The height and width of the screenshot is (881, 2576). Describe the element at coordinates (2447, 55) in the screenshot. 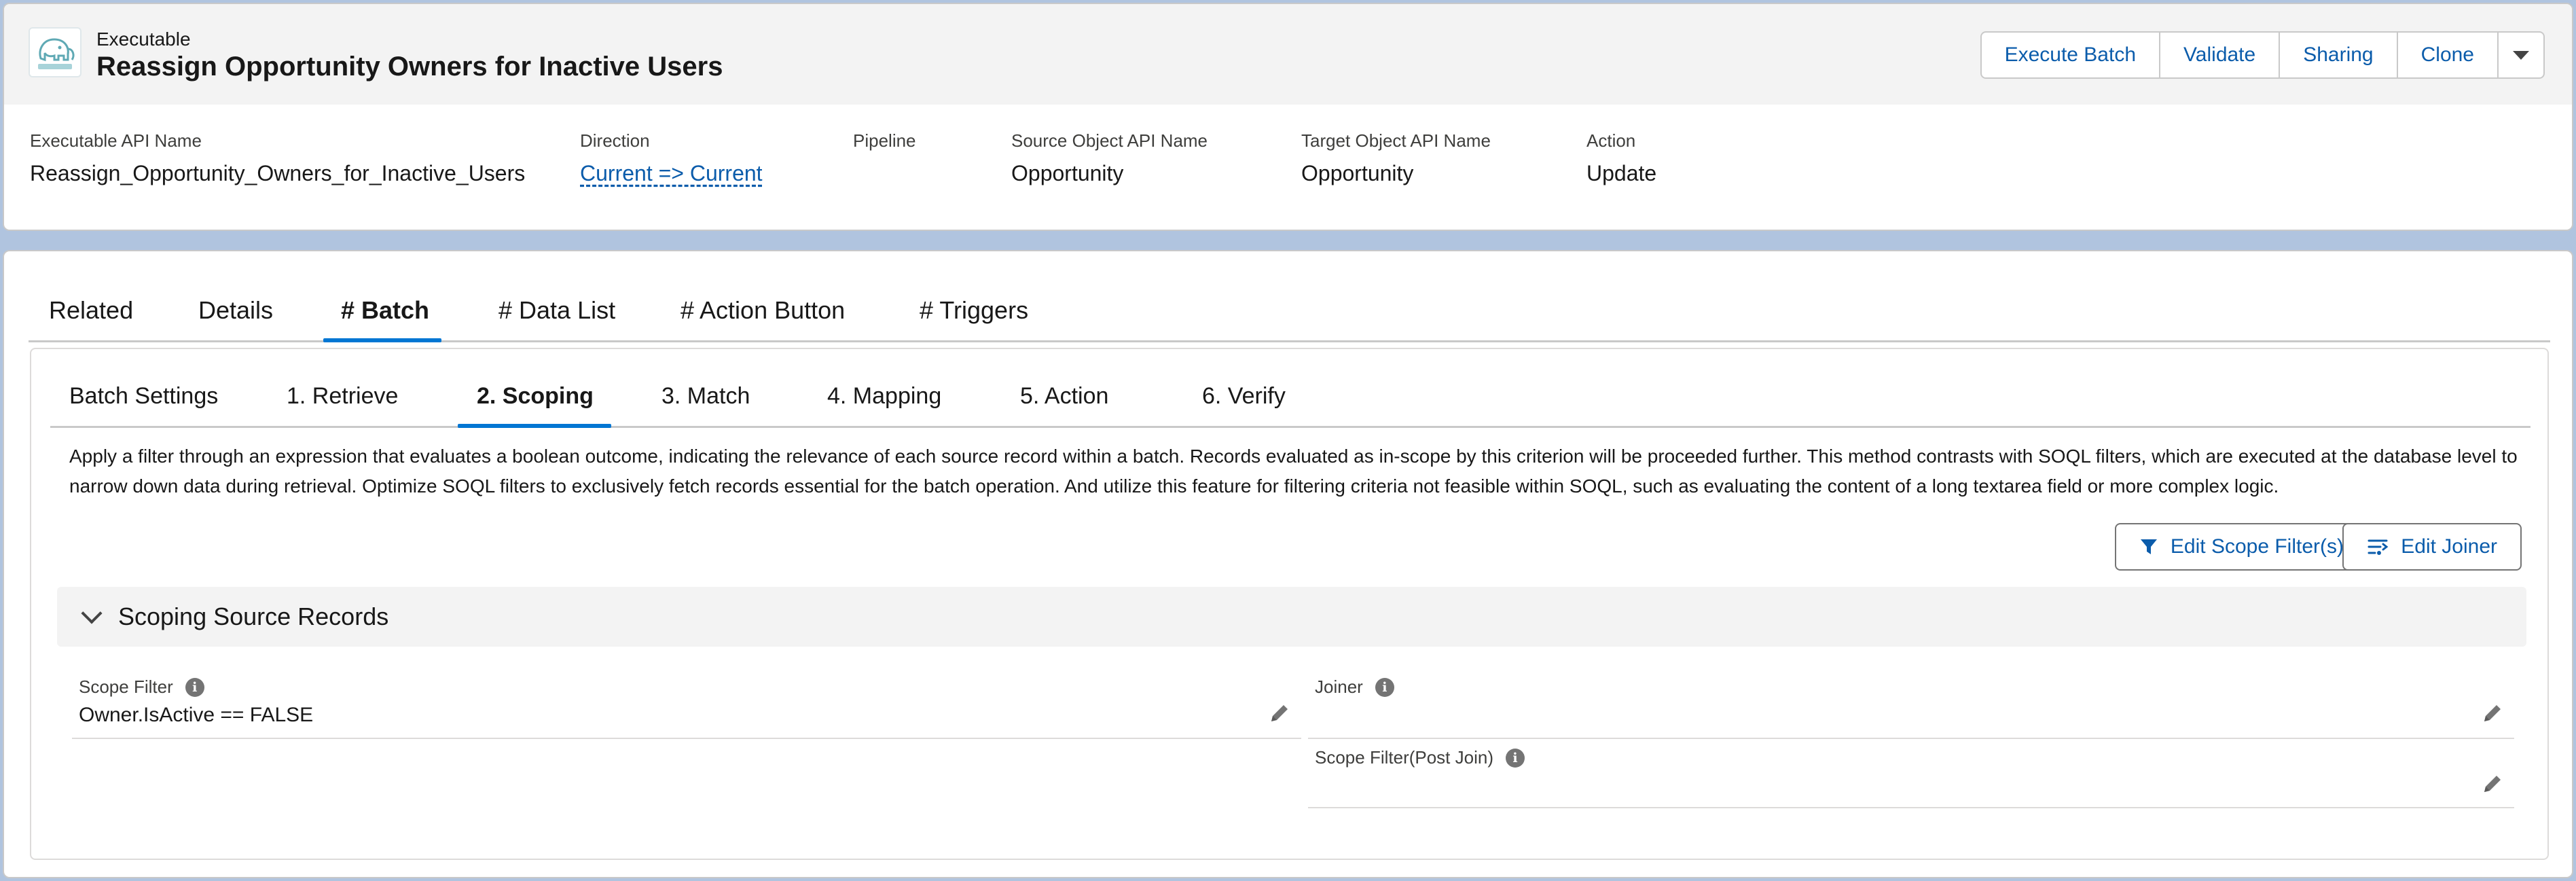

I see `clone-button: Clone` at that location.